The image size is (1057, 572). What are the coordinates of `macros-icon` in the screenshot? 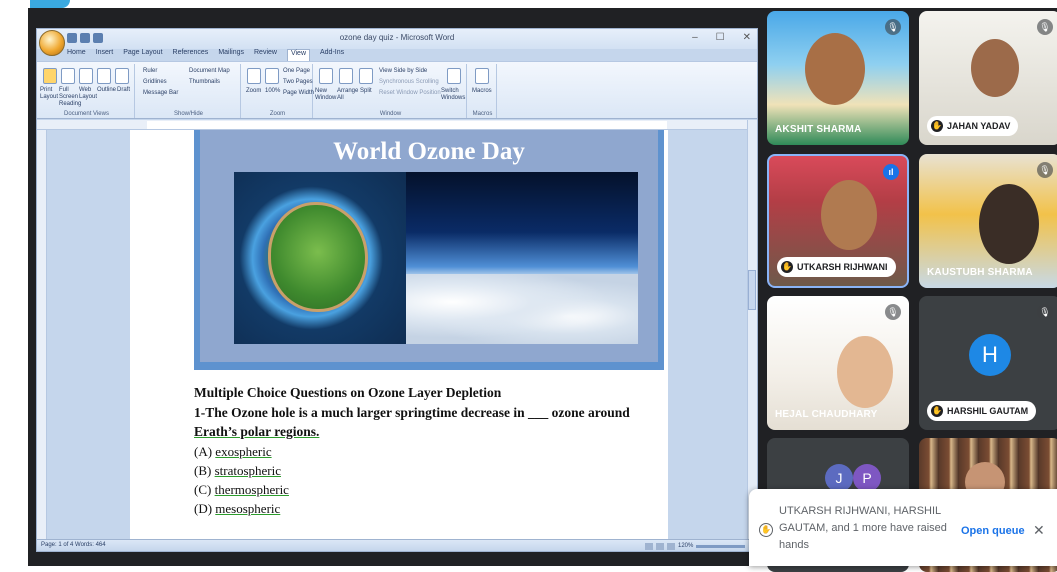 It's located at (482, 76).